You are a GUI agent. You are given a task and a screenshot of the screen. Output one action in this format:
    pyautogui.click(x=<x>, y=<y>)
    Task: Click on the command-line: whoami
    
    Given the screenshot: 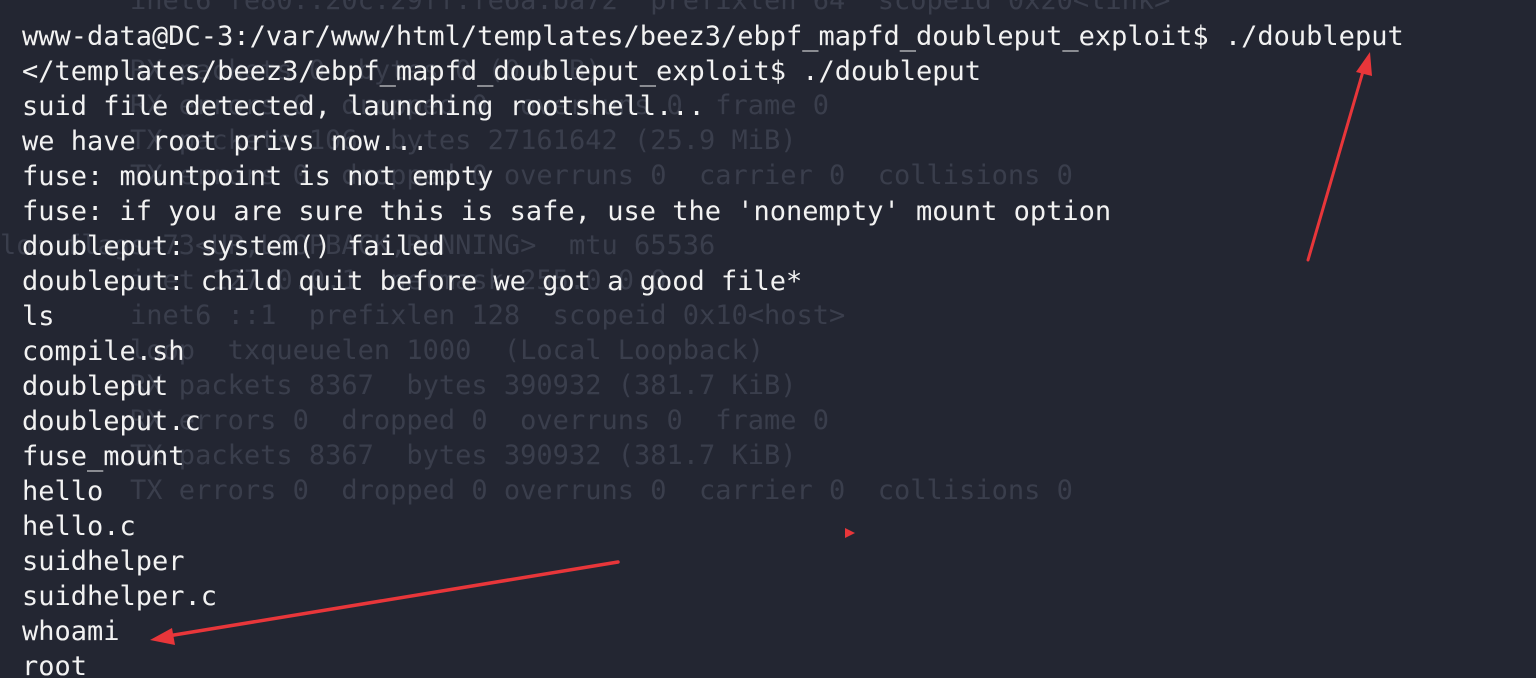 What is the action you would take?
    pyautogui.click(x=71, y=631)
    